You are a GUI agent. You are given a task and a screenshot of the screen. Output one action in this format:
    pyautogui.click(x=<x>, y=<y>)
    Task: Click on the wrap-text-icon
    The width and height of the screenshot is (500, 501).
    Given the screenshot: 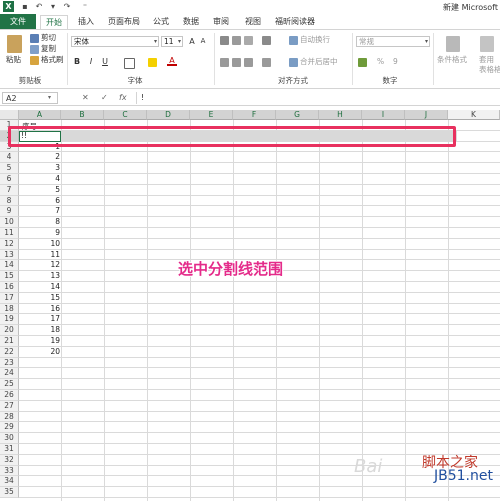 What is the action you would take?
    pyautogui.click(x=293, y=40)
    